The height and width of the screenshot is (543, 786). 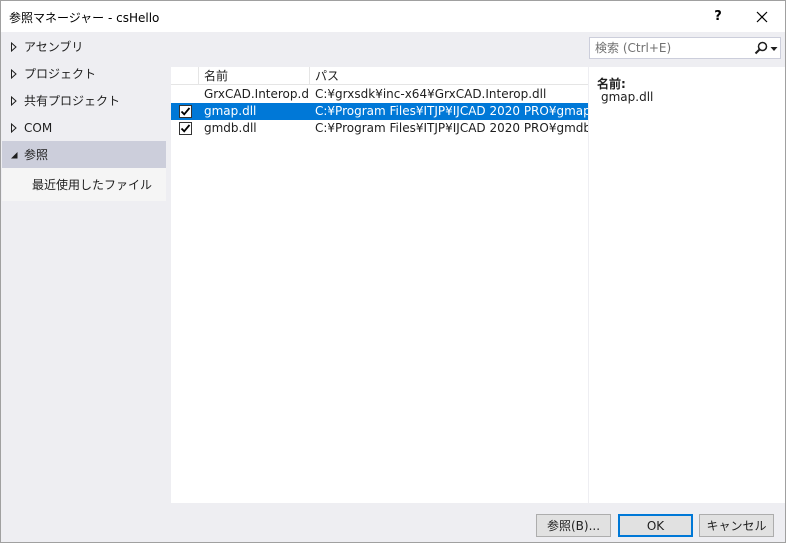 What do you see at coordinates (254, 76) in the screenshot?
I see `column-header-name: 名前` at bounding box center [254, 76].